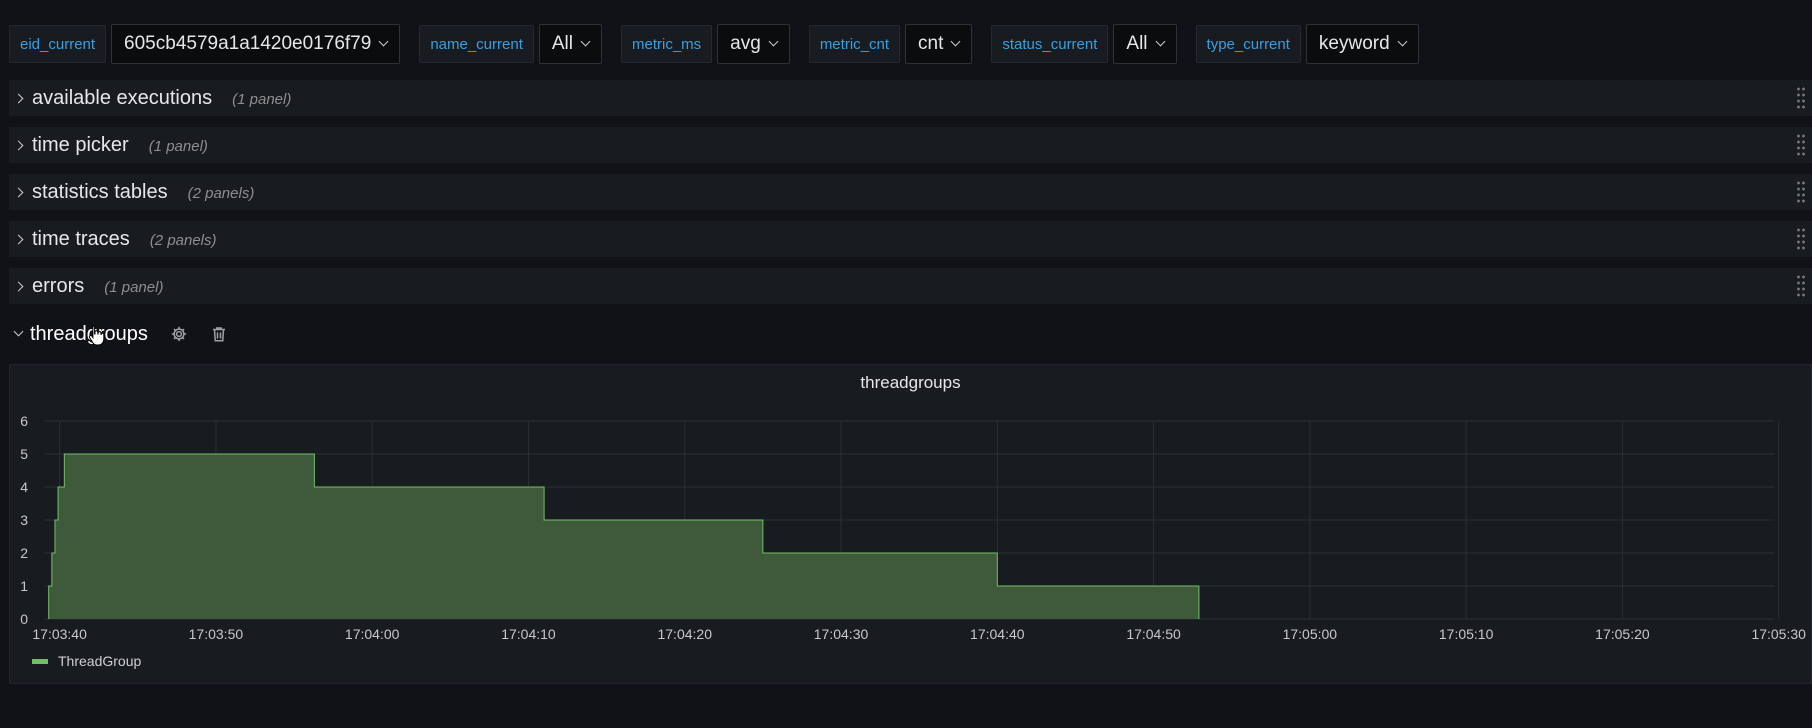 This screenshot has width=1812, height=728. I want to click on x-tick-label: 17:04:10, so click(528, 634).